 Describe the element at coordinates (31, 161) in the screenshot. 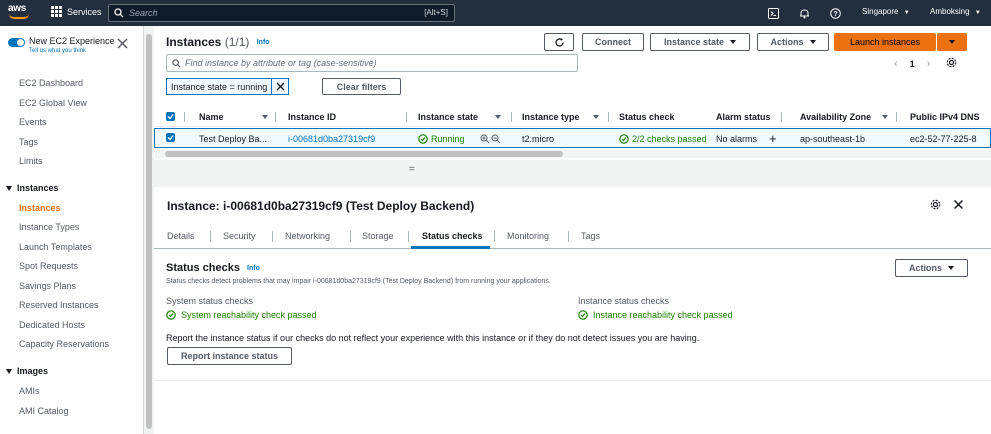

I see `sidebar-item-limits: Limits` at that location.